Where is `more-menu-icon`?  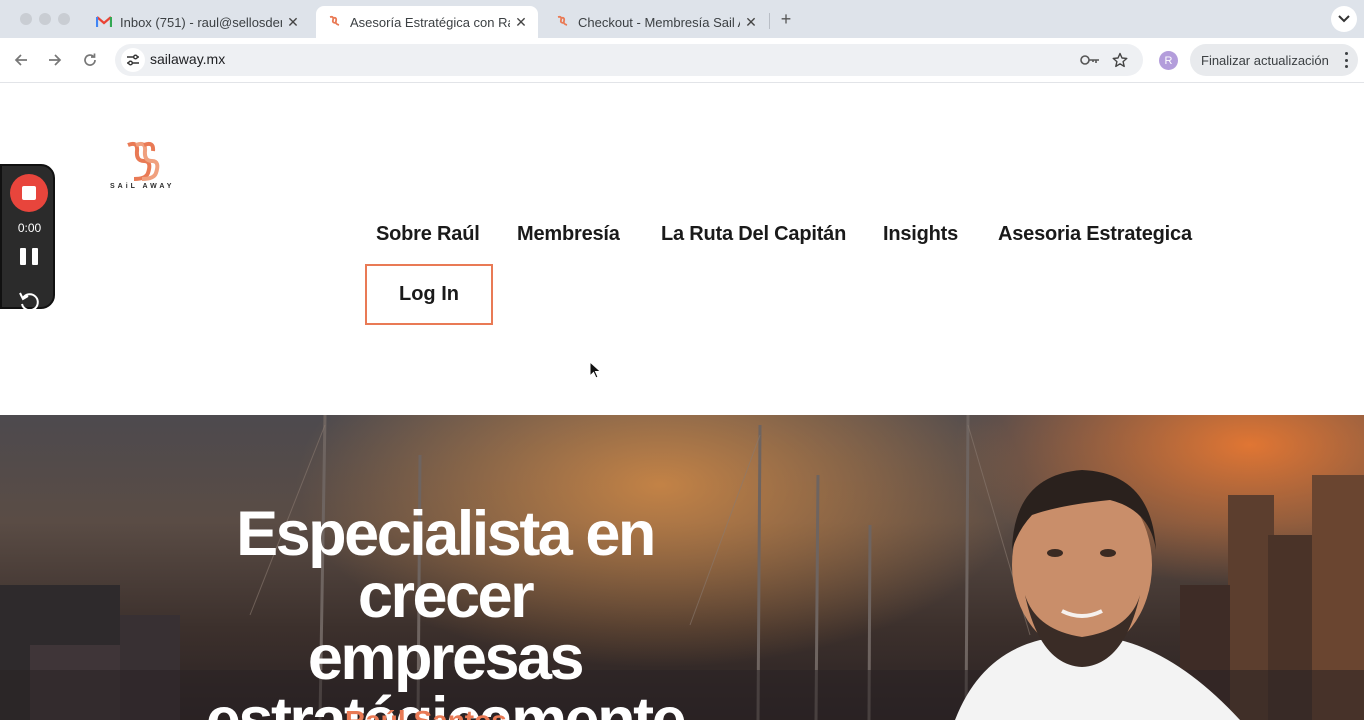
more-menu-icon is located at coordinates (1346, 60).